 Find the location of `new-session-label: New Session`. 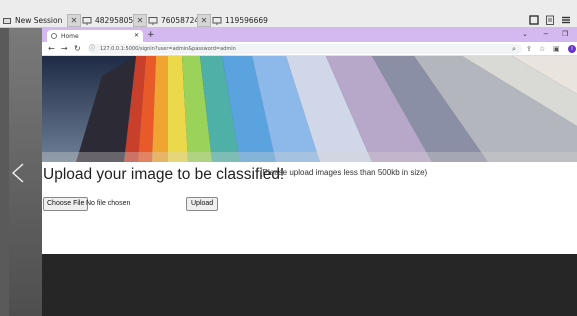

new-session-label: New Session is located at coordinates (39, 20).